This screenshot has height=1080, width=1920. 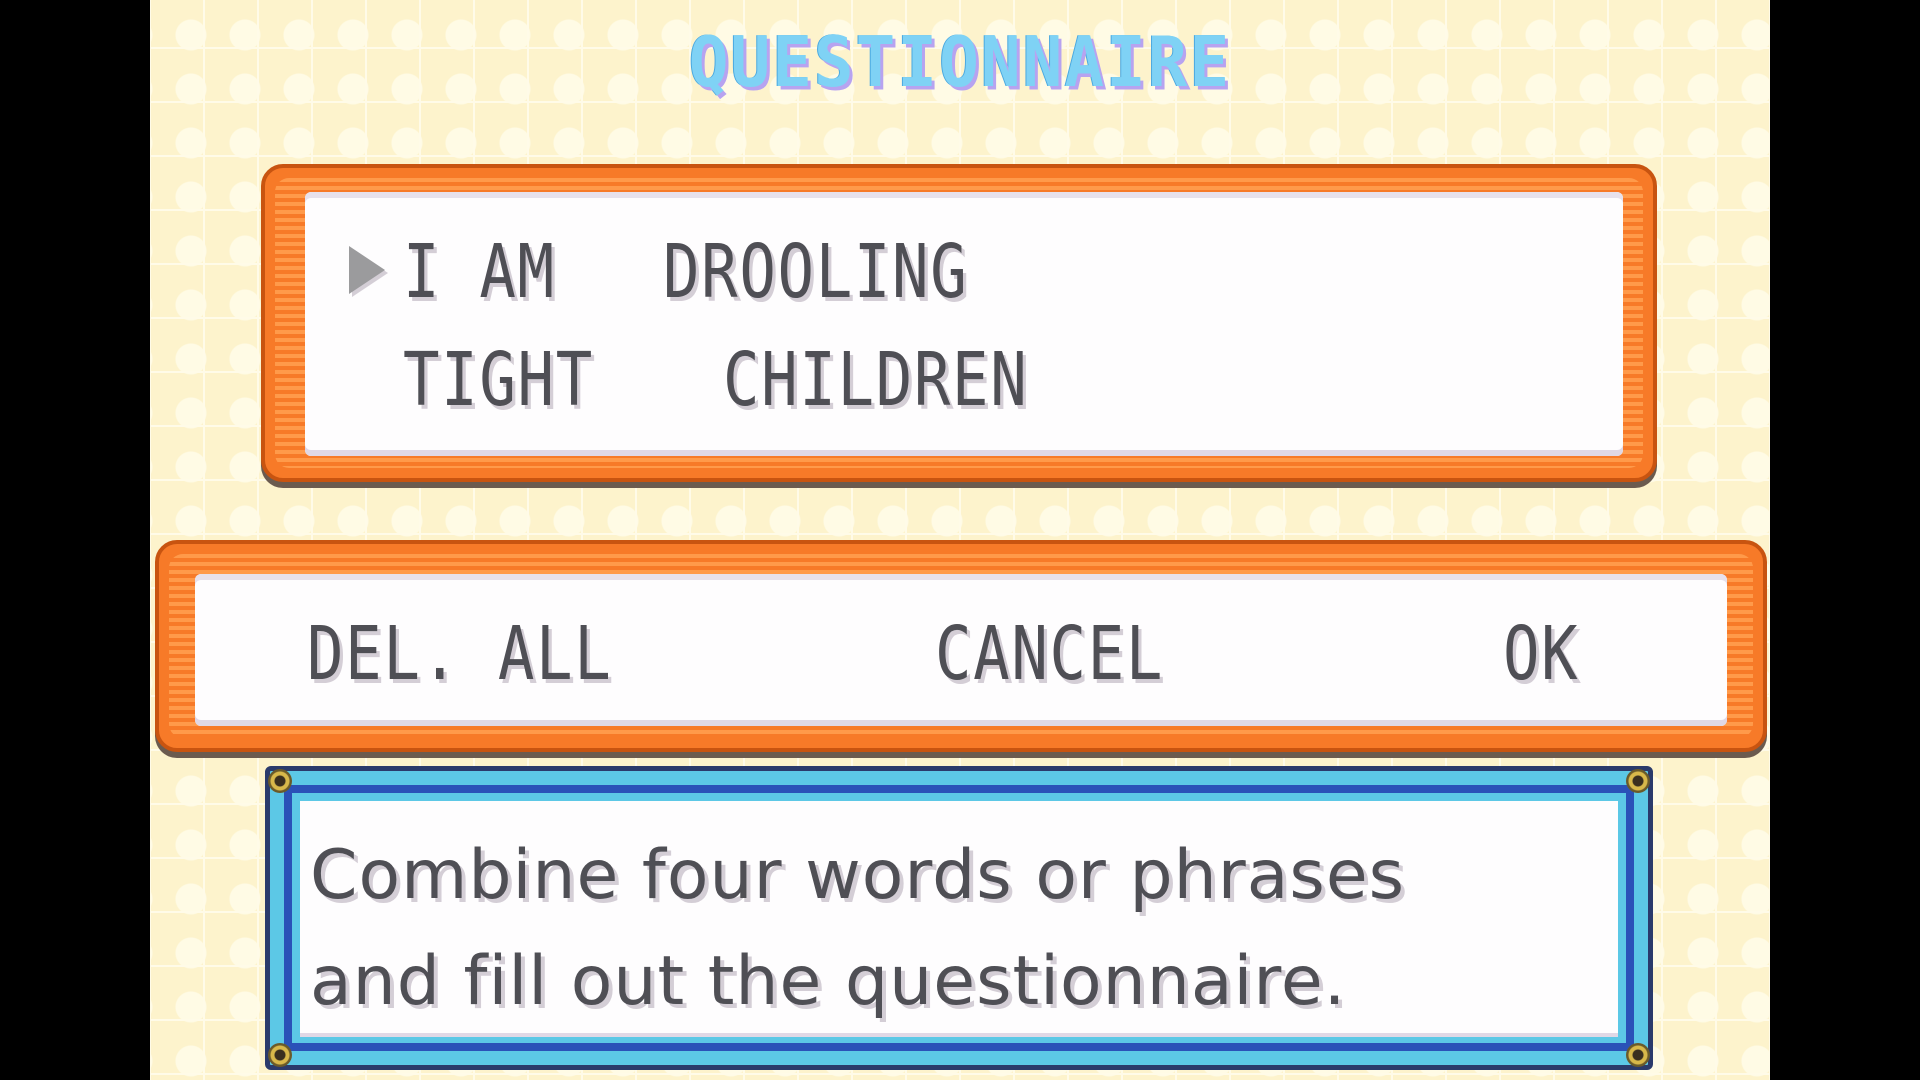 I want to click on command-menu-inner: DEL. ALL CANCEL OK, so click(x=961, y=650).